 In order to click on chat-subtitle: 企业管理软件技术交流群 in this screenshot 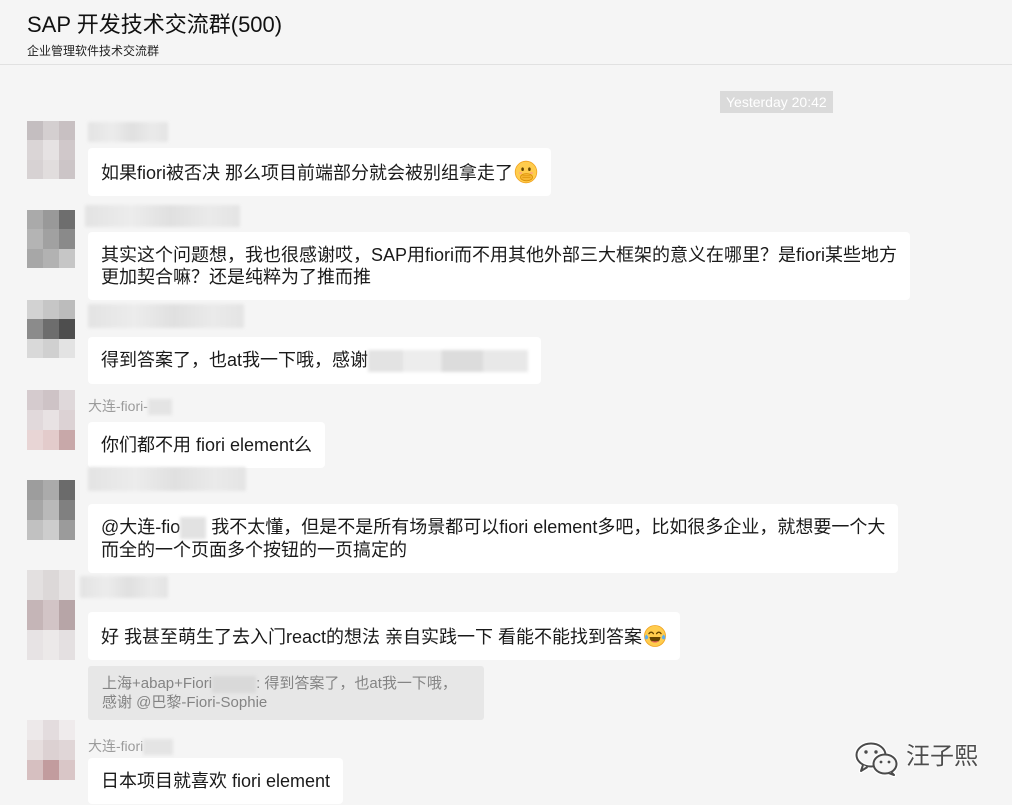, I will do `click(93, 51)`.